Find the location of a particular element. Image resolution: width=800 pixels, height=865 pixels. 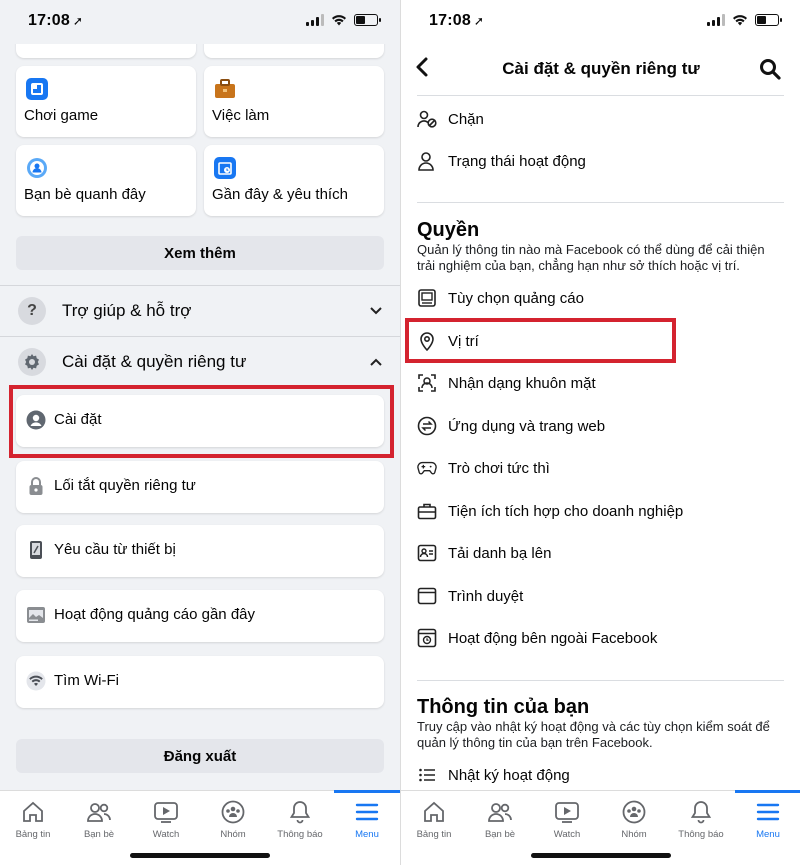

ad-preferences-row: Tùy chọn quảng cáo is located at coordinates (597, 298).